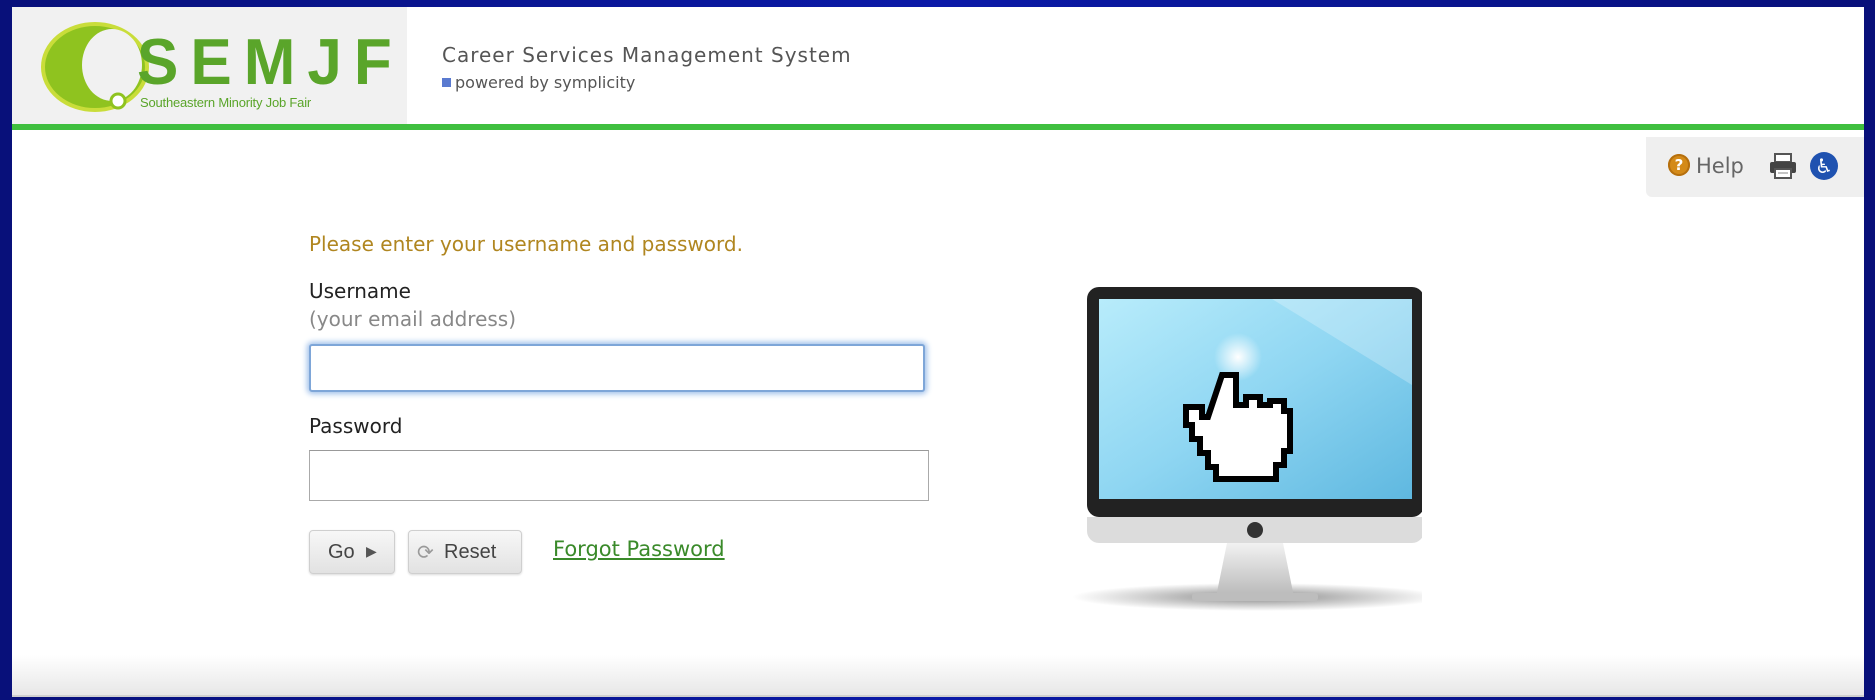 Image resolution: width=1875 pixels, height=700 pixels. What do you see at coordinates (95, 67) in the screenshot?
I see `logo-emblem-icon` at bounding box center [95, 67].